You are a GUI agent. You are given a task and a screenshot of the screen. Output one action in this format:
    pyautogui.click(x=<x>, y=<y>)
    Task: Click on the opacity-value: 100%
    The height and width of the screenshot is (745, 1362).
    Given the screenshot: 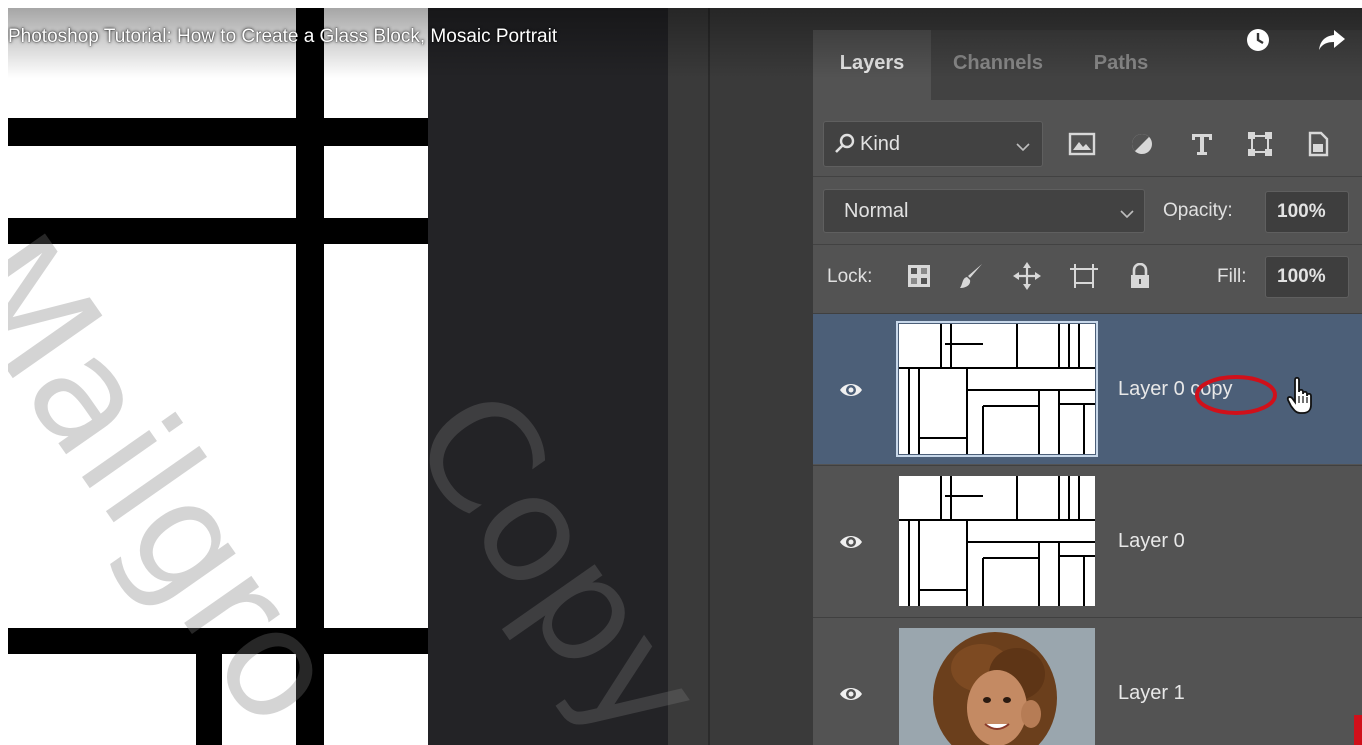 What is the action you would take?
    pyautogui.click(x=1301, y=211)
    